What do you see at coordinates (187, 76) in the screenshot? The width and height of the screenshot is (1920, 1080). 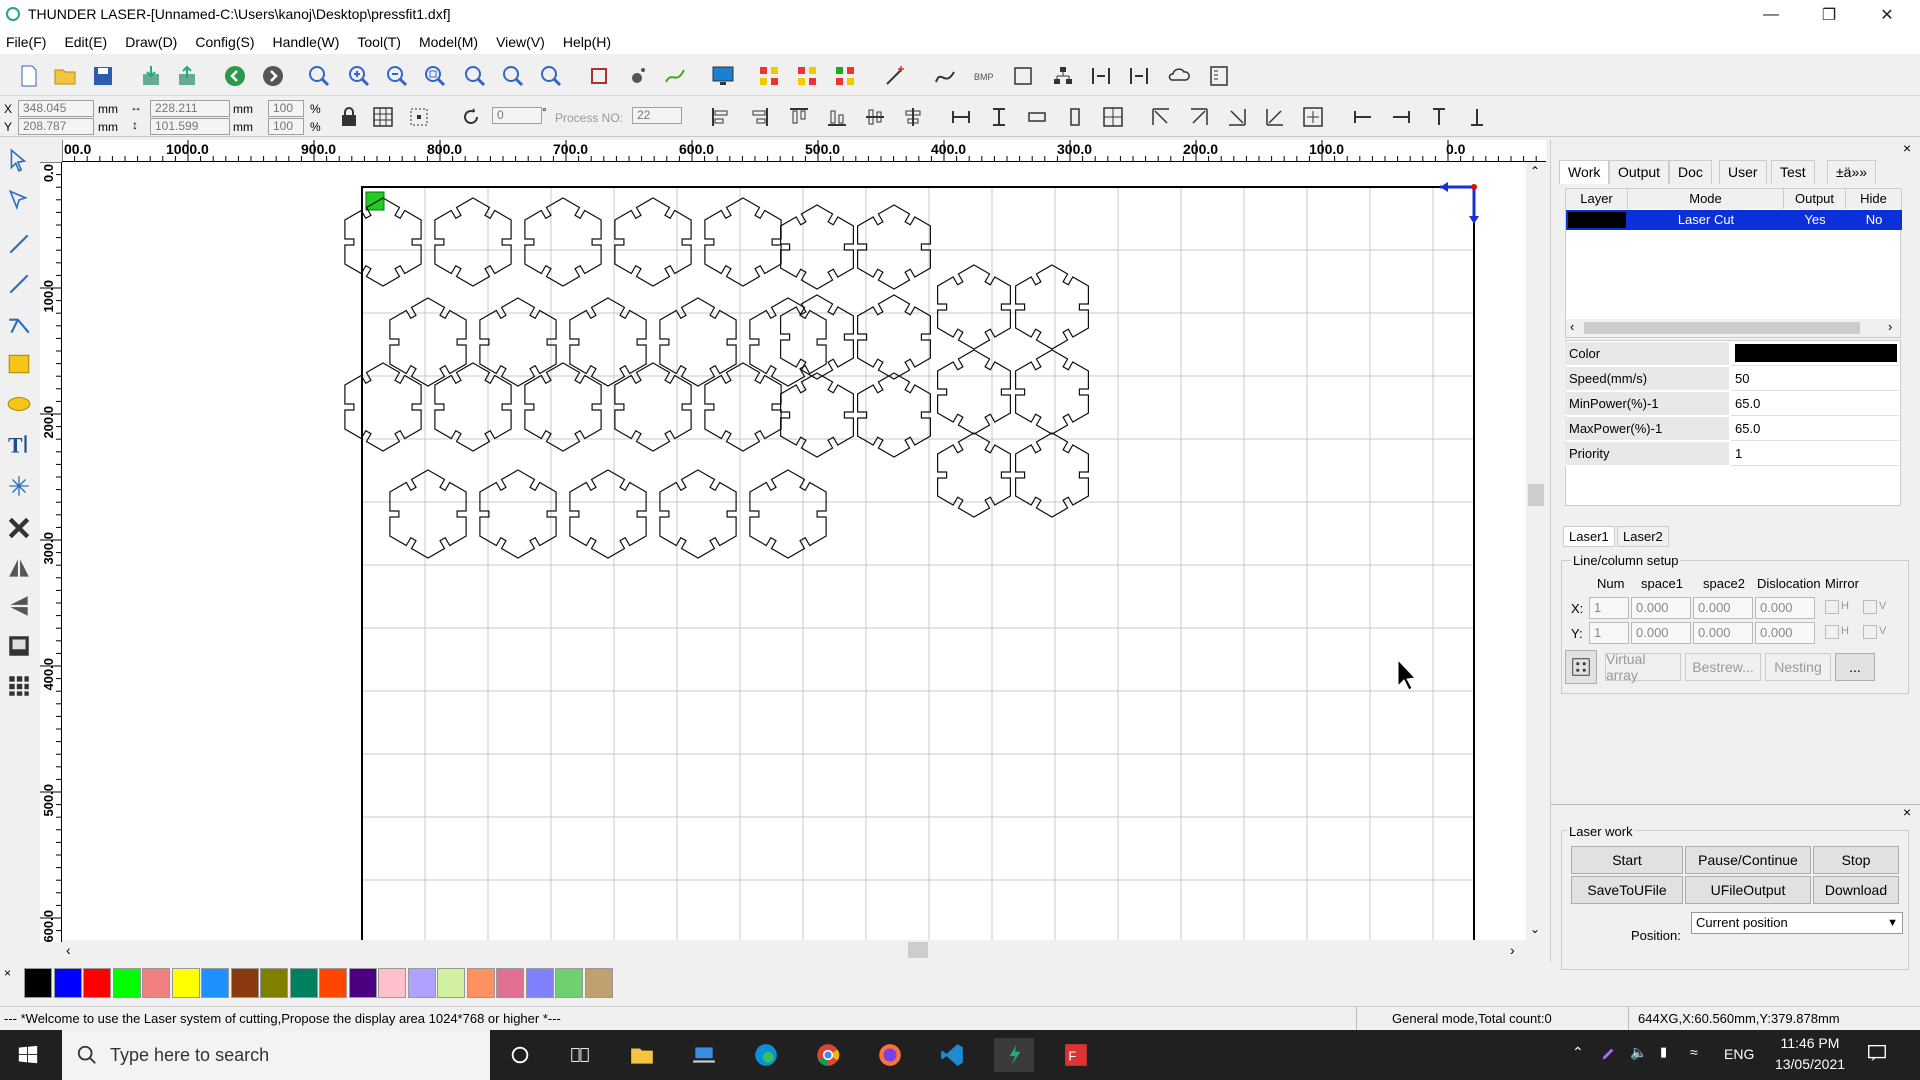 I see `export-icon` at bounding box center [187, 76].